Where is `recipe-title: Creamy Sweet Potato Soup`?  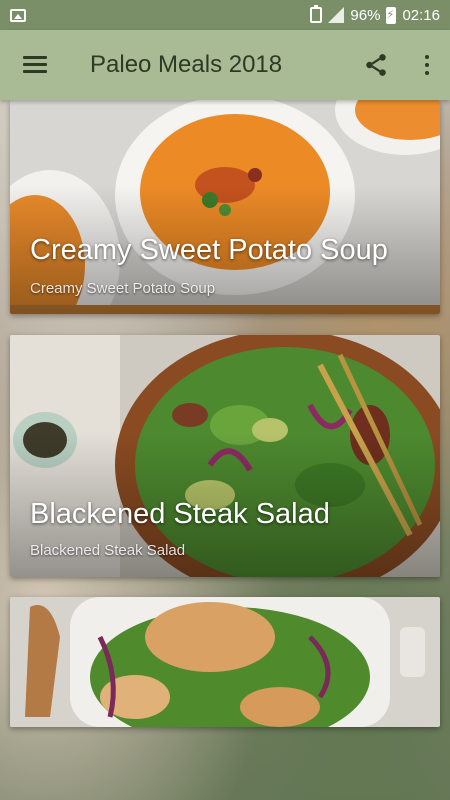
recipe-title: Creamy Sweet Potato Soup is located at coordinates (209, 250).